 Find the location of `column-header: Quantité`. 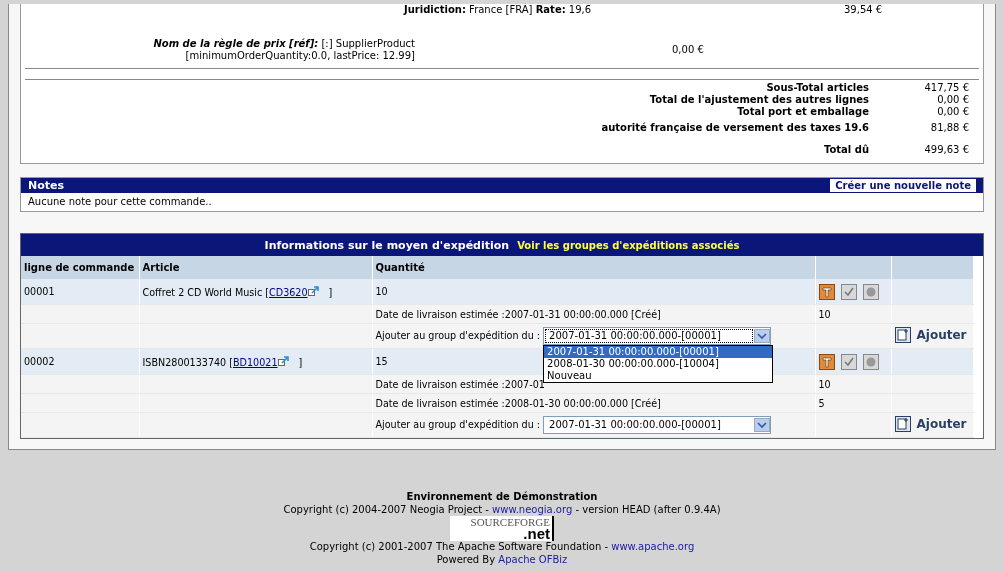

column-header: Quantité is located at coordinates (593, 267).